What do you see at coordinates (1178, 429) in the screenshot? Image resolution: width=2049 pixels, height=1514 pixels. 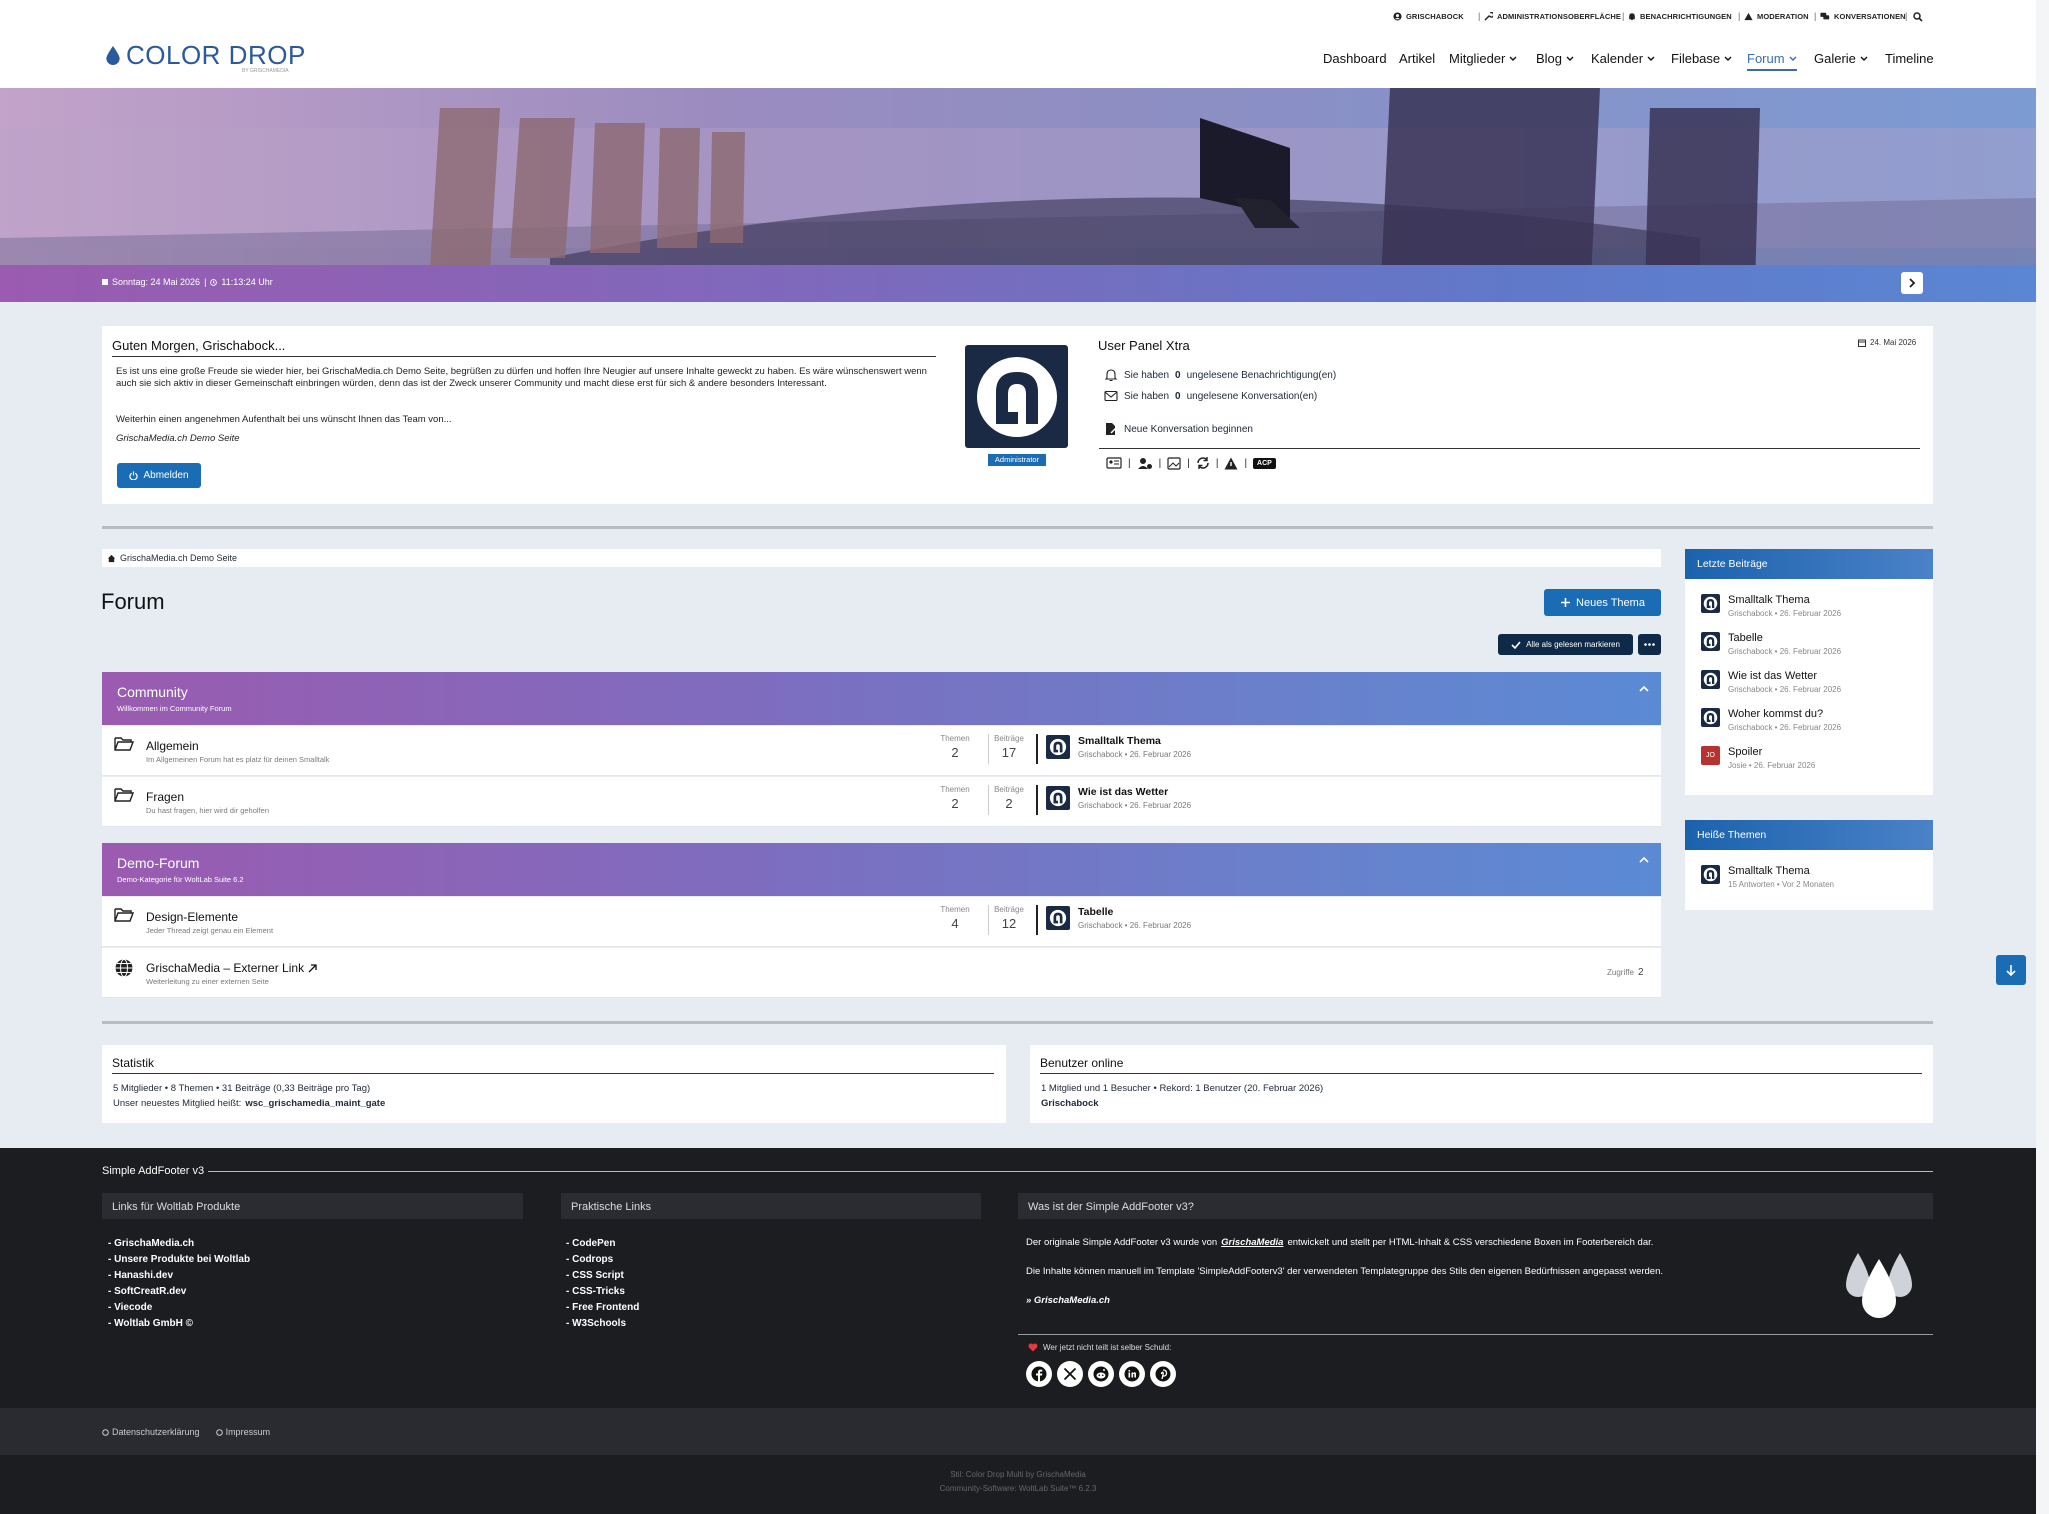 I see `new-conversation-link: Neue Konversation beginnen` at bounding box center [1178, 429].